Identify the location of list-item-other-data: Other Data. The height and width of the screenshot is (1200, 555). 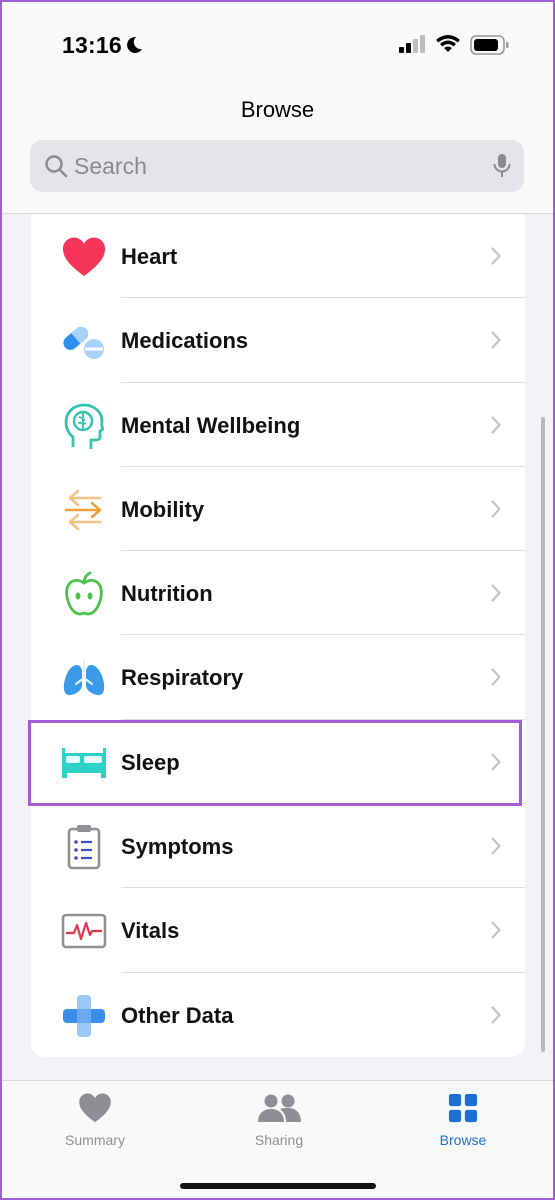
(278, 1015).